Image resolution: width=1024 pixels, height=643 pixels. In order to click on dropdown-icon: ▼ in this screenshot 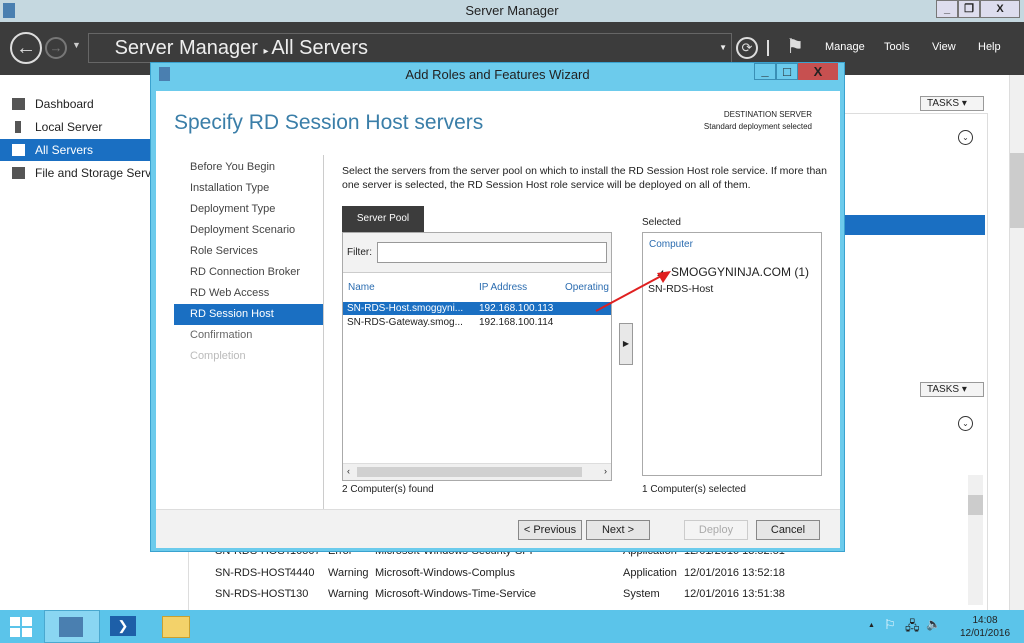, I will do `click(723, 48)`.